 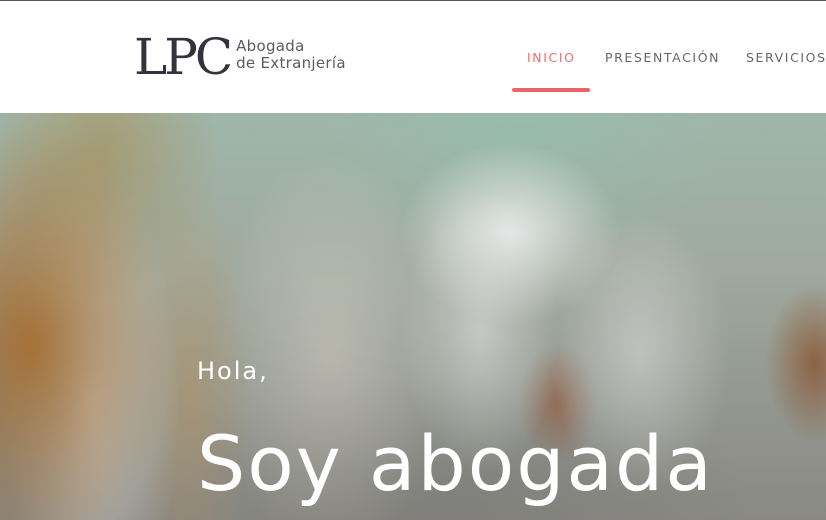 I want to click on hero-title: Soy abogada, so click(x=455, y=463).